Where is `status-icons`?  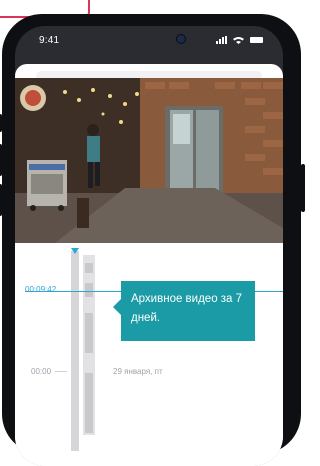 status-icons is located at coordinates (238, 40).